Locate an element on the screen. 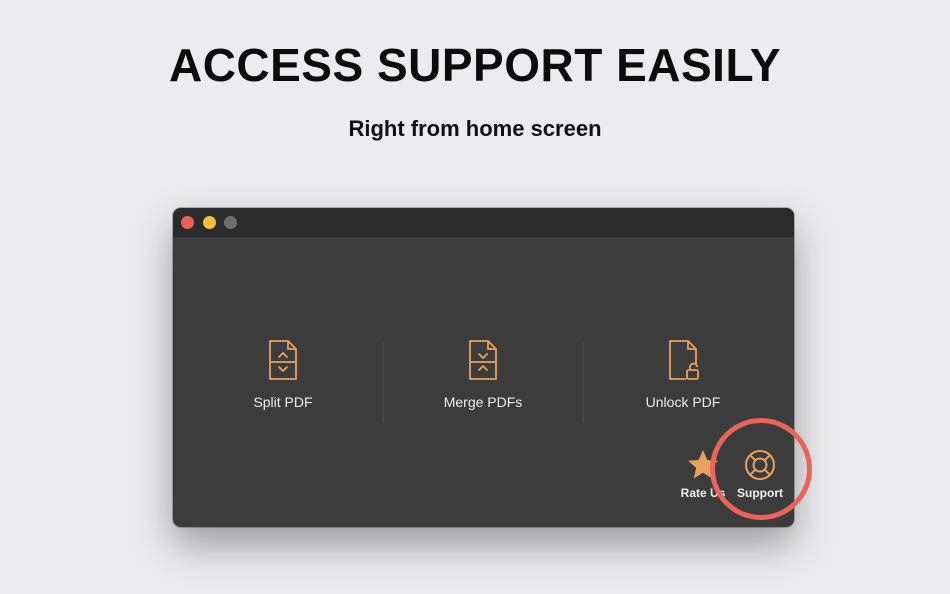 This screenshot has width=950, height=594. rate-us-label: Rate Us is located at coordinates (703, 493).